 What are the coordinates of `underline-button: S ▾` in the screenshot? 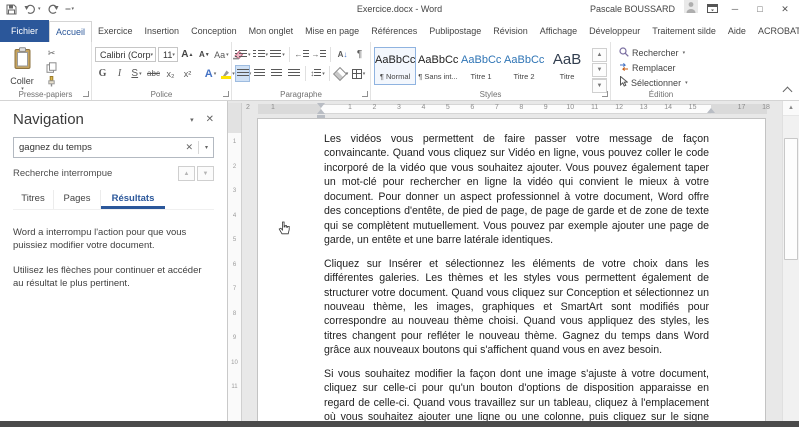 It's located at (136, 73).